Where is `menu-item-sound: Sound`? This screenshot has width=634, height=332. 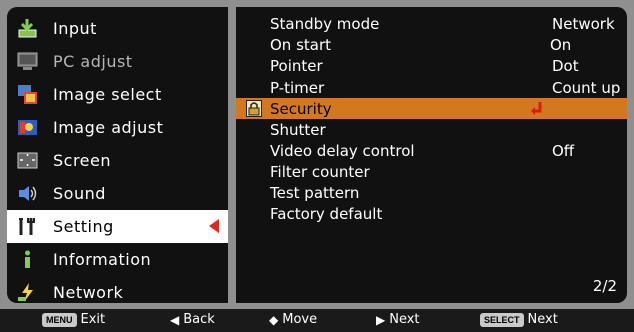 menu-item-sound: Sound is located at coordinates (117, 193).